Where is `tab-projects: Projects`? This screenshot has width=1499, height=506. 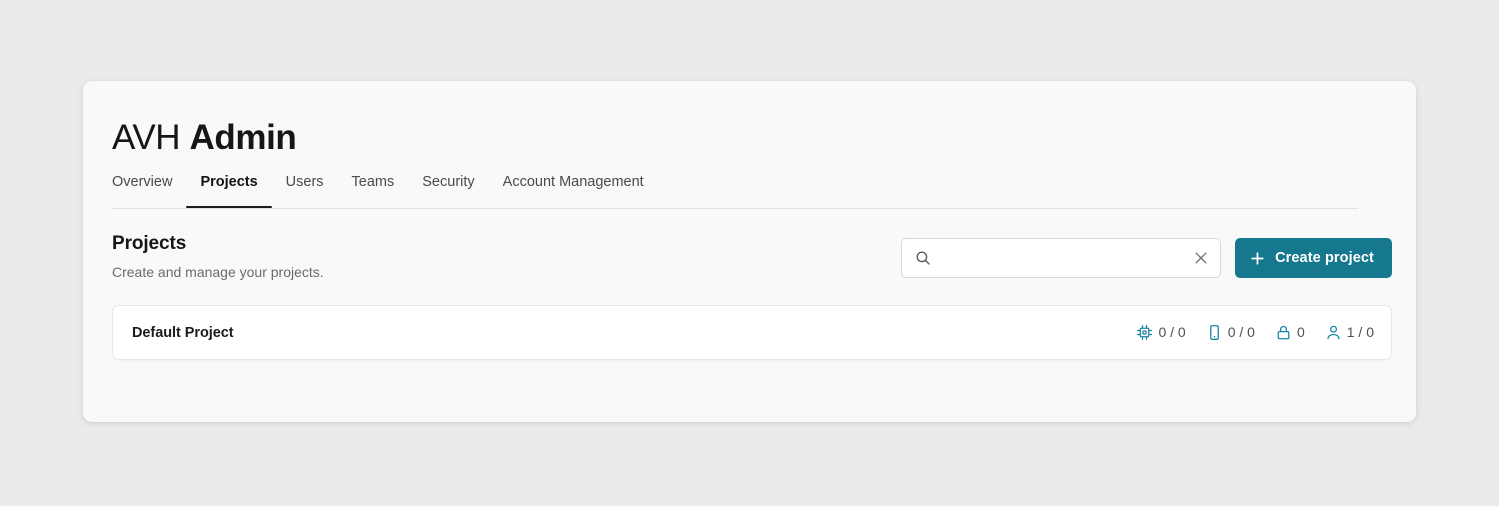
tab-projects: Projects is located at coordinates (229, 190).